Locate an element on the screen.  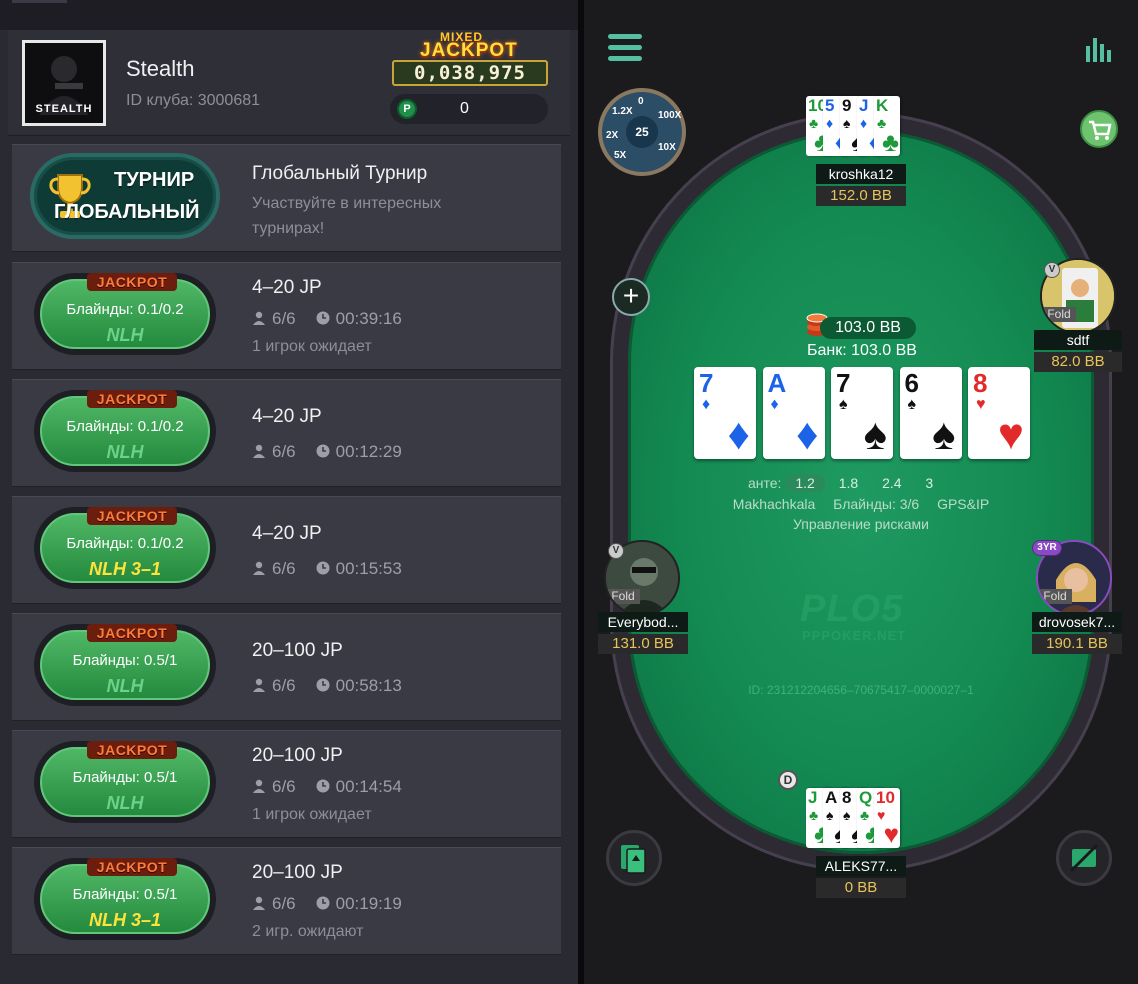
stats-icon is located at coordinates (1099, 49).